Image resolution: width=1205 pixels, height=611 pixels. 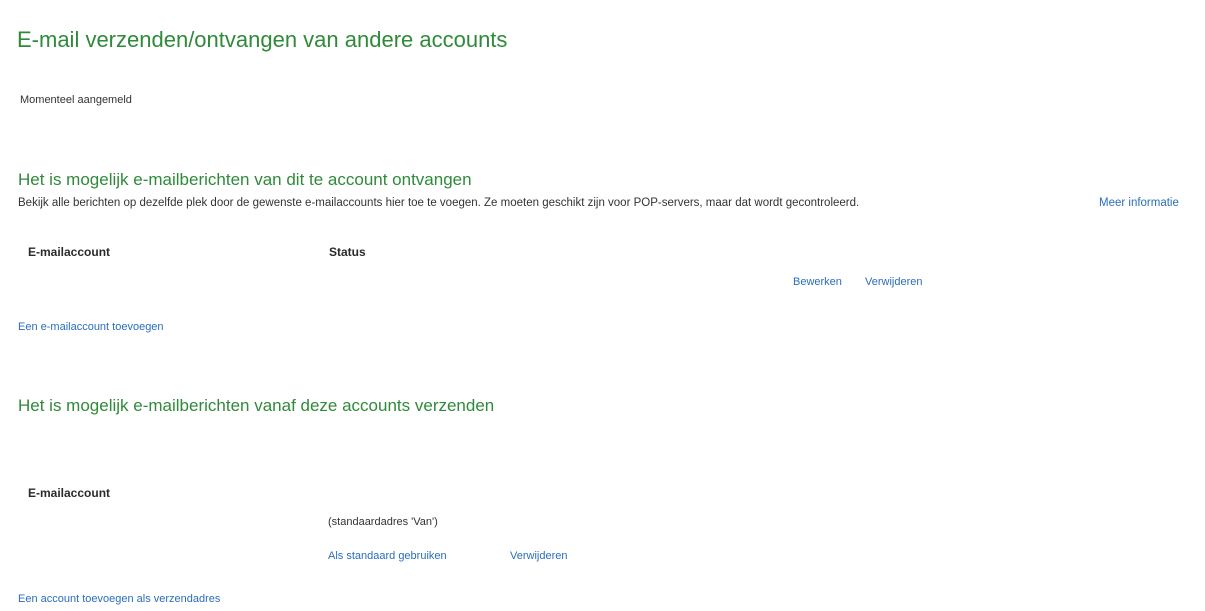 What do you see at coordinates (69, 252) in the screenshot?
I see `receive-column-account: E-mailaccount` at bounding box center [69, 252].